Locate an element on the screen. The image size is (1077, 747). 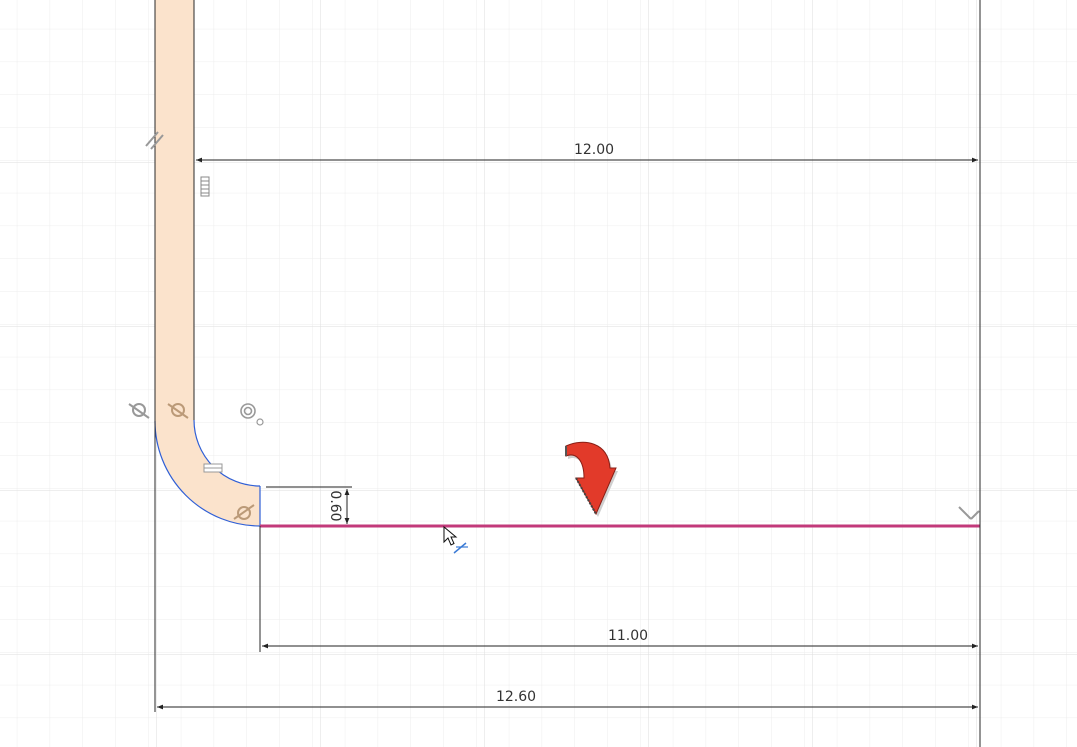
dimension-bottom-label: 12.60 is located at coordinates (516, 697).